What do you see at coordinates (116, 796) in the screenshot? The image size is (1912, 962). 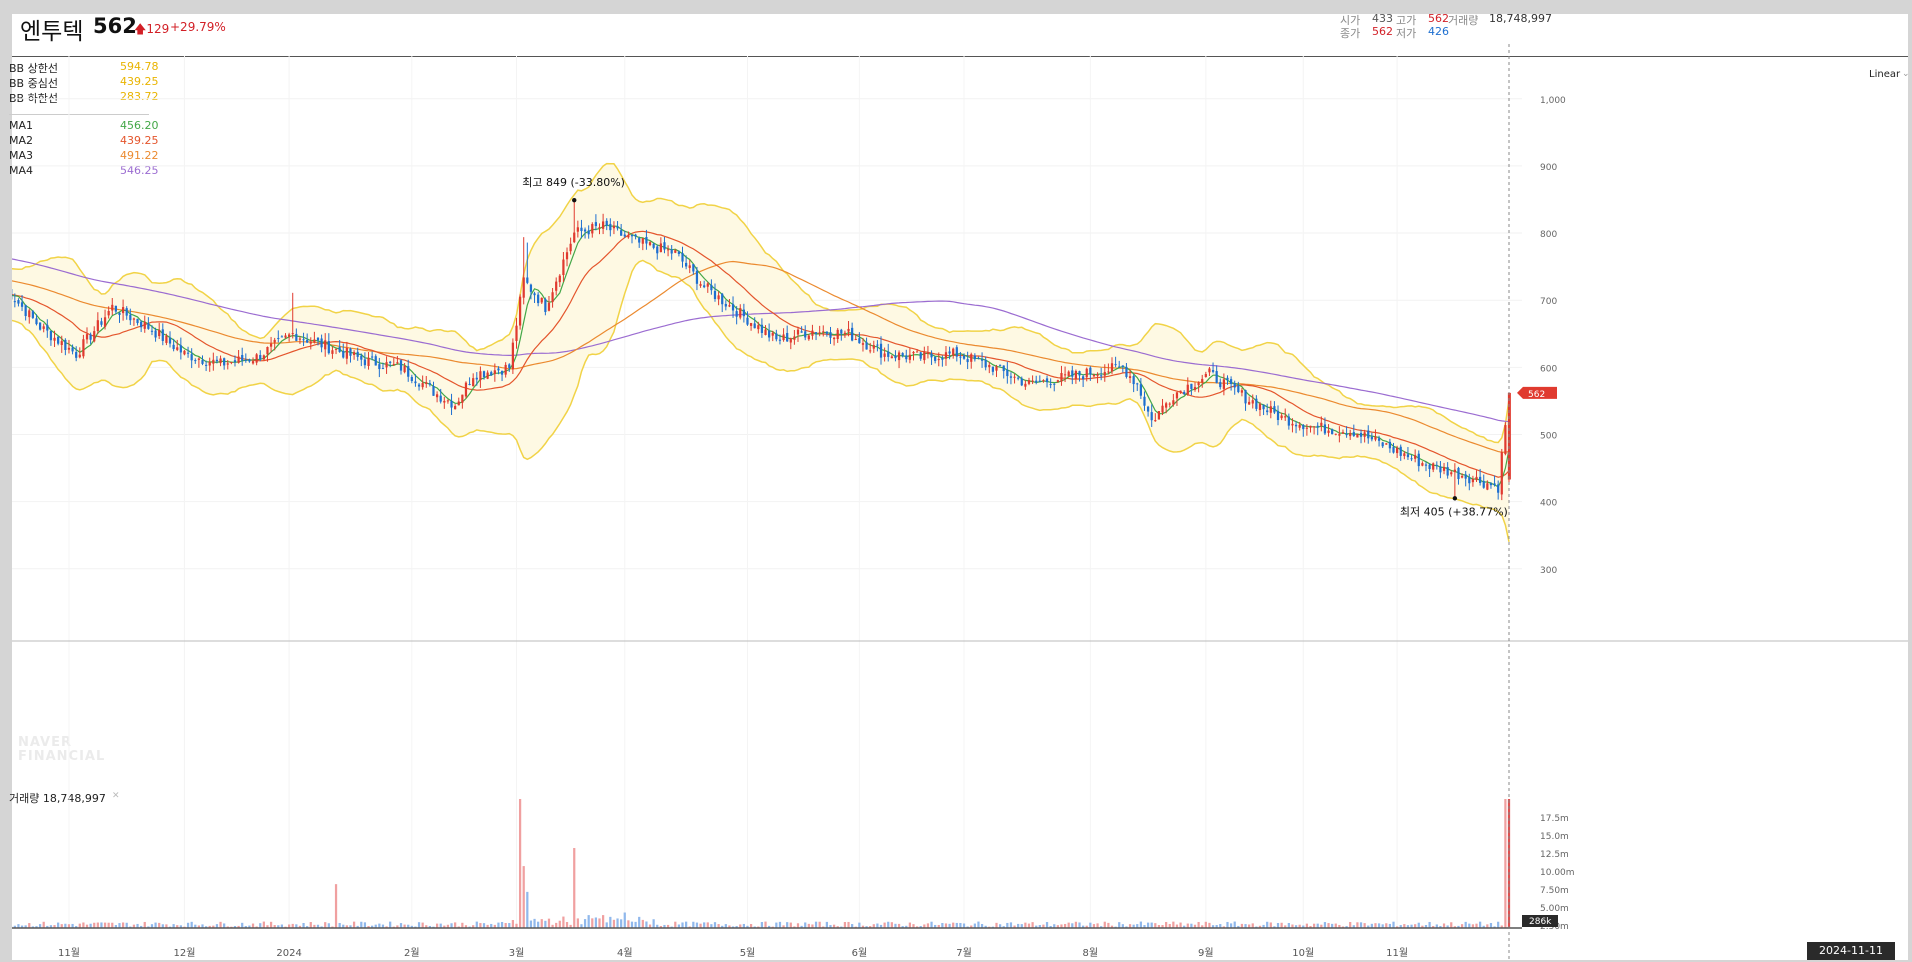 I see `close-icon: ✕` at bounding box center [116, 796].